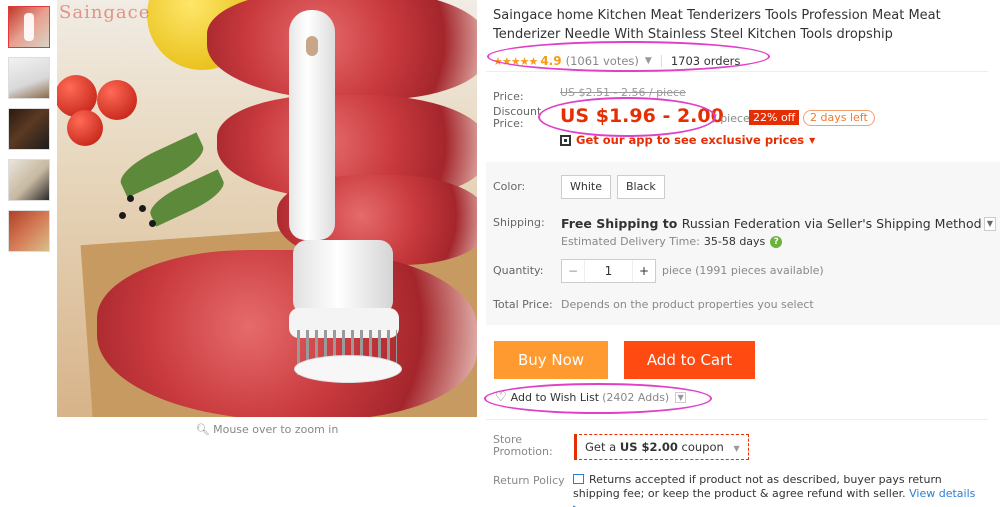  Describe the element at coordinates (731, 118) in the screenshot. I see `price-unit: / piece` at that location.